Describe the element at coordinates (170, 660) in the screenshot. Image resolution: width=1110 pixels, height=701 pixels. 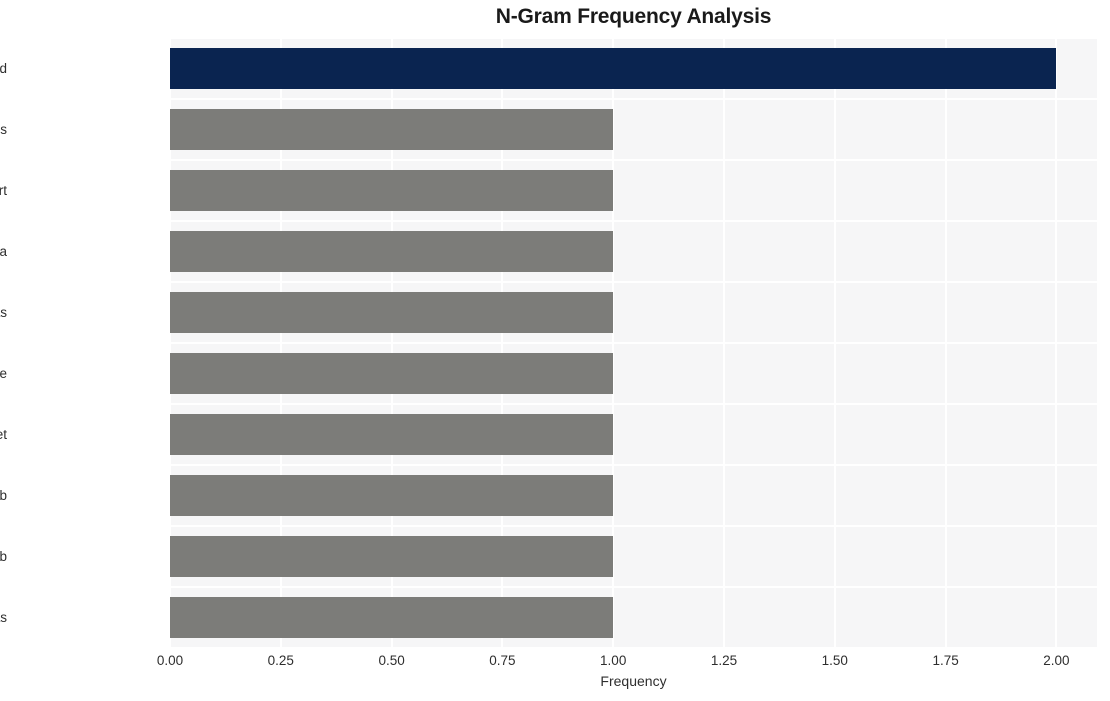
I see `x-tick-label: 0.00` at that location.